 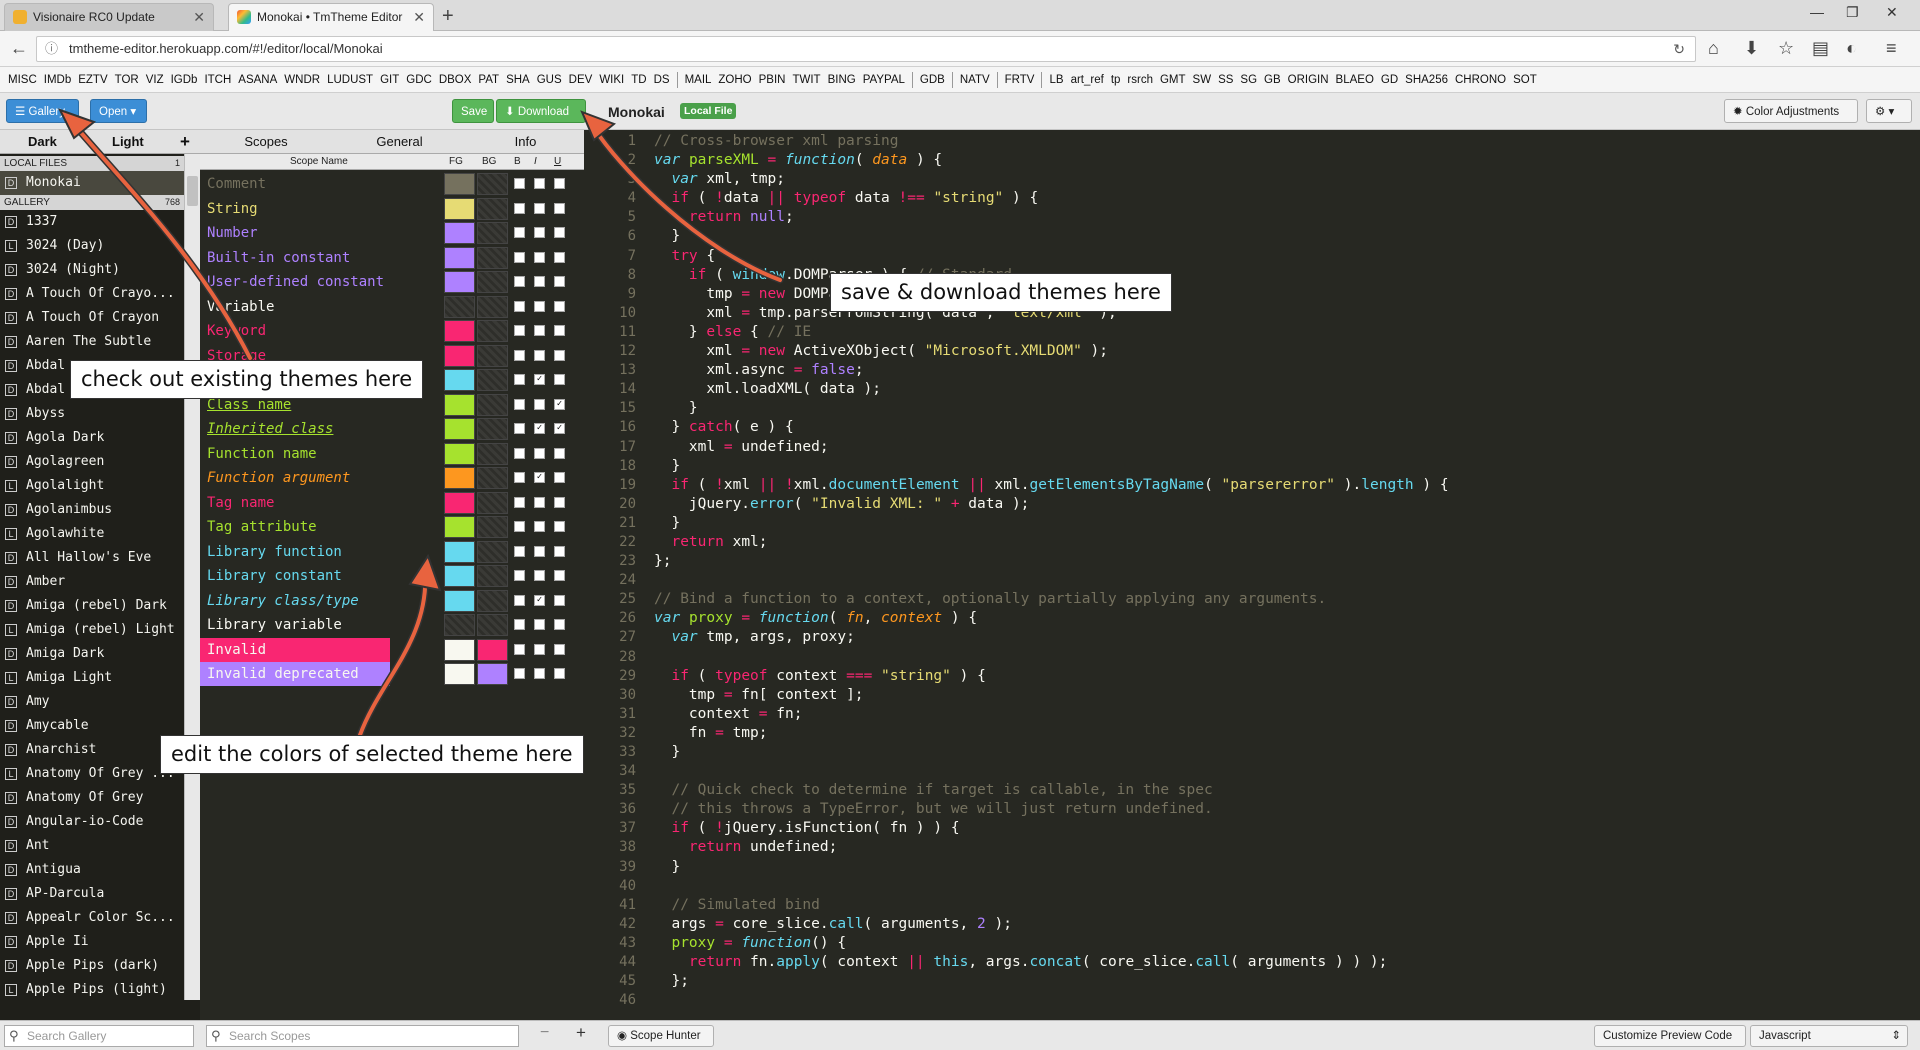 I want to click on bookmark-item: GB, so click(x=1272, y=80).